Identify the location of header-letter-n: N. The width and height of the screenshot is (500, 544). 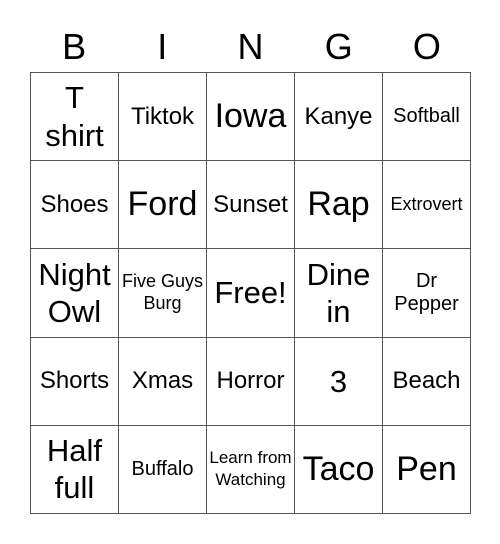
(250, 46).